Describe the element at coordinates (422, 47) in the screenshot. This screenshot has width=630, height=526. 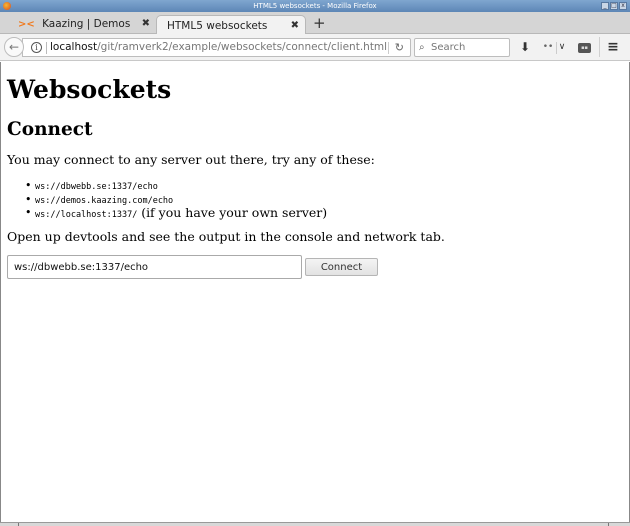
I see `search-icon: ⌕` at that location.